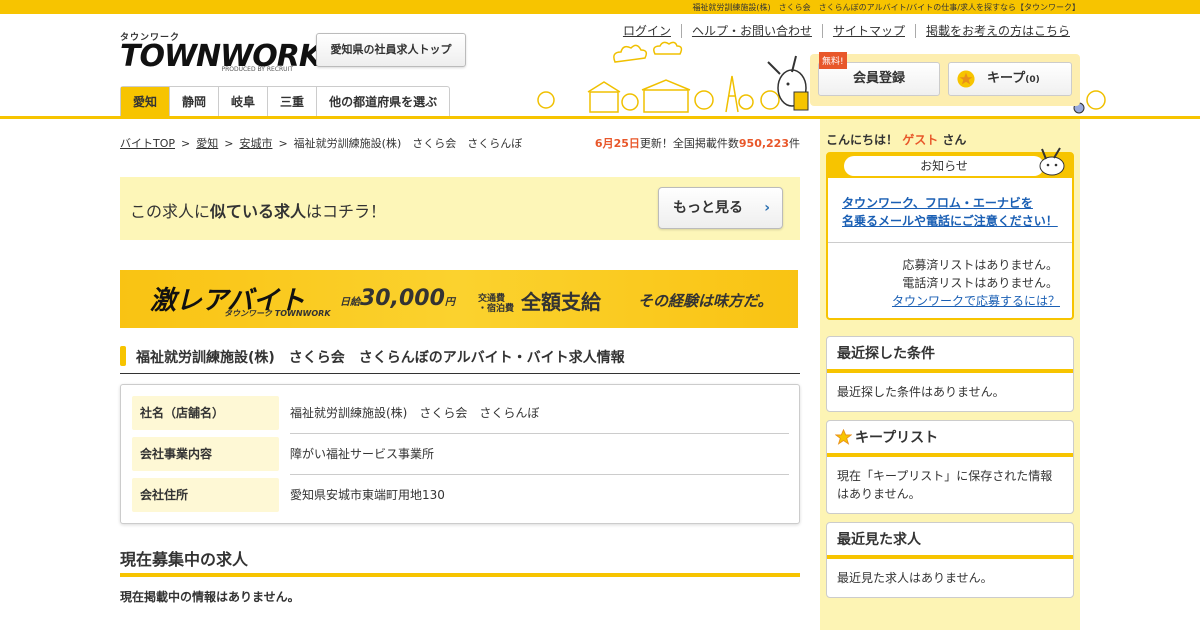 The image size is (1200, 630). Describe the element at coordinates (980, 283) in the screenshot. I see `called-list-empty: 電話済リストはありません。` at that location.